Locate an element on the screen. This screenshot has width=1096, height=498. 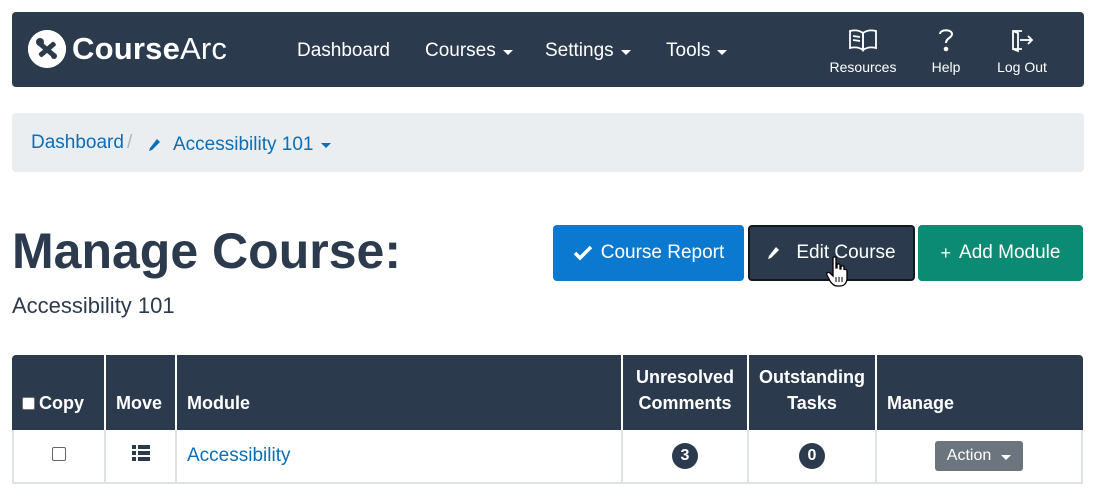
table-row: Accessibility 3 0 Action is located at coordinates (547, 457).